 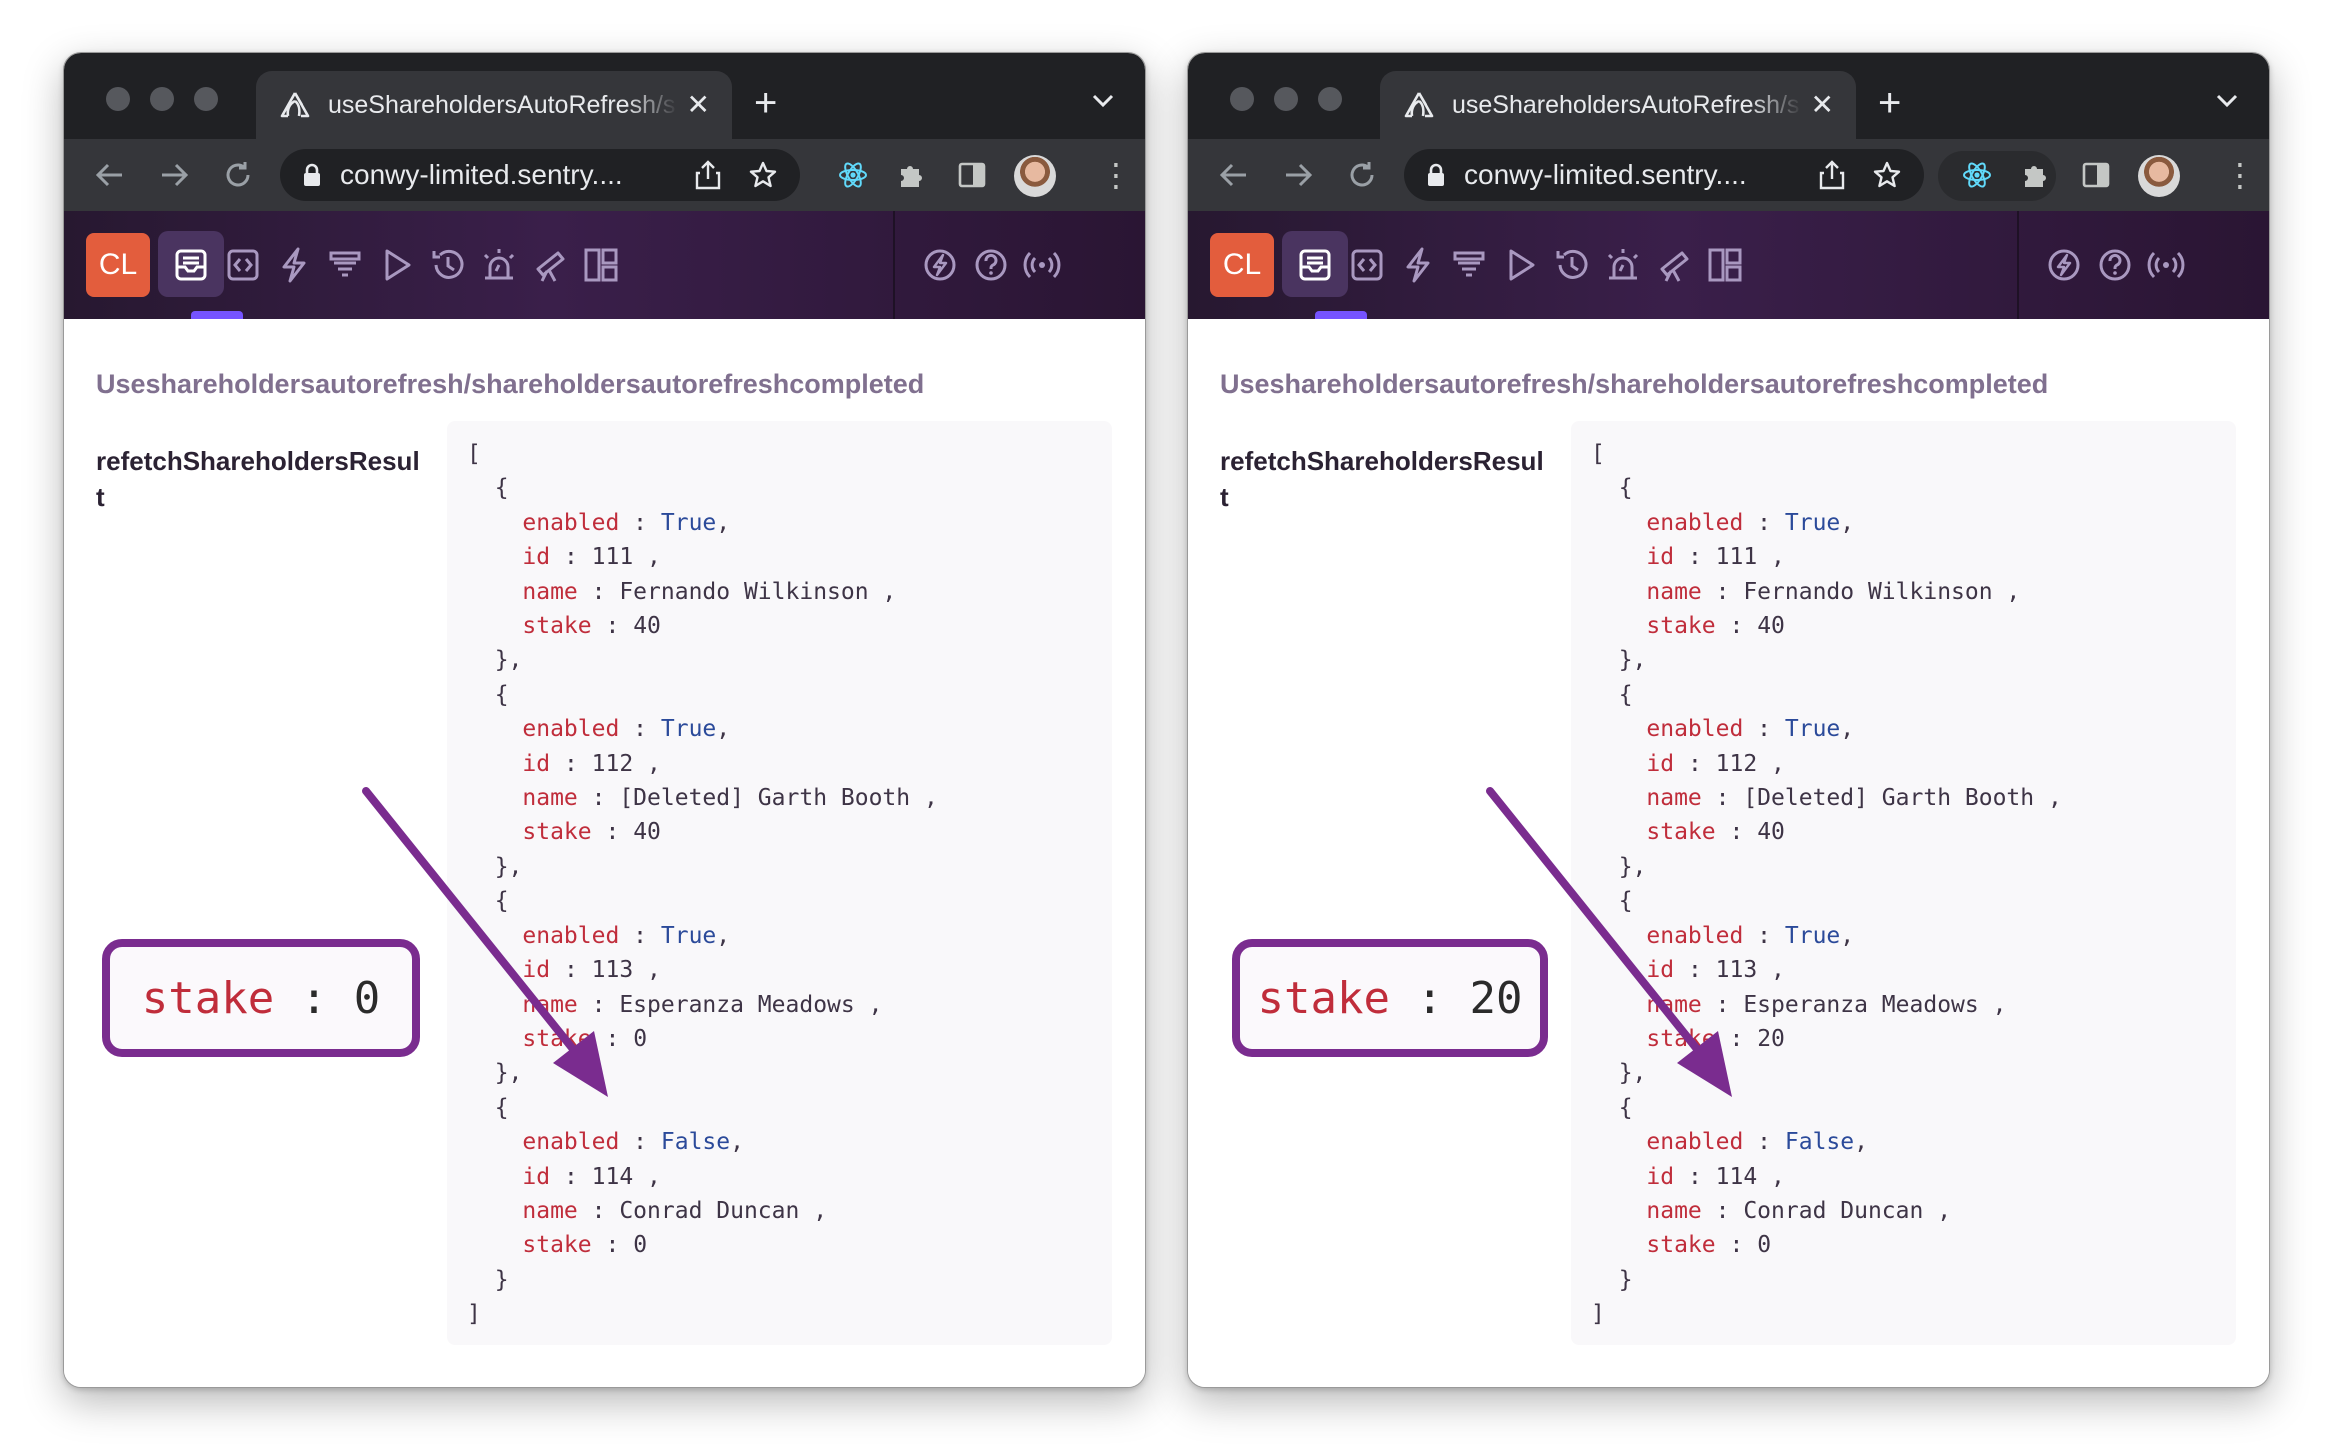 What do you see at coordinates (647, 832) in the screenshot?
I see `json-value-stake: 40` at bounding box center [647, 832].